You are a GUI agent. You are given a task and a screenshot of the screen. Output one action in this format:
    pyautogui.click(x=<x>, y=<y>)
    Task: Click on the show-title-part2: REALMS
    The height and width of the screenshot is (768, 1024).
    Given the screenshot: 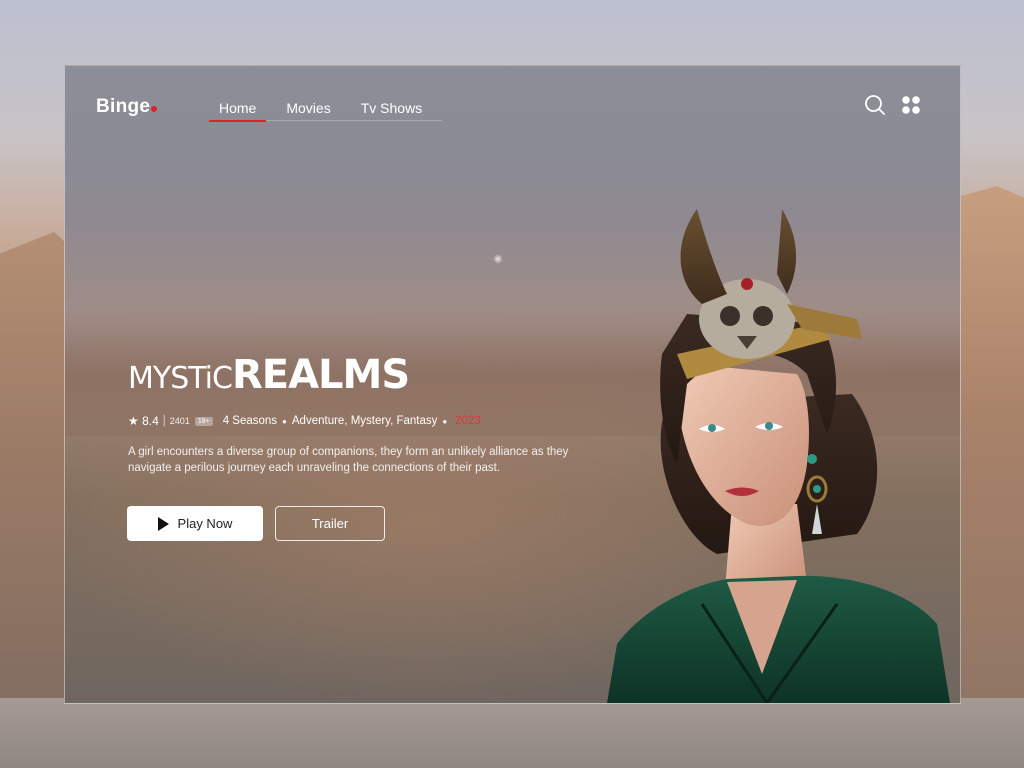 What is the action you would take?
    pyautogui.click(x=320, y=375)
    